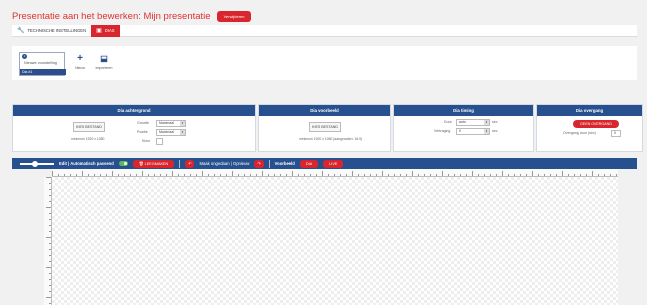 Image resolution: width=647 pixels, height=305 pixels. Describe the element at coordinates (495, 131) in the screenshot. I see `delay-unit: sec` at that location.